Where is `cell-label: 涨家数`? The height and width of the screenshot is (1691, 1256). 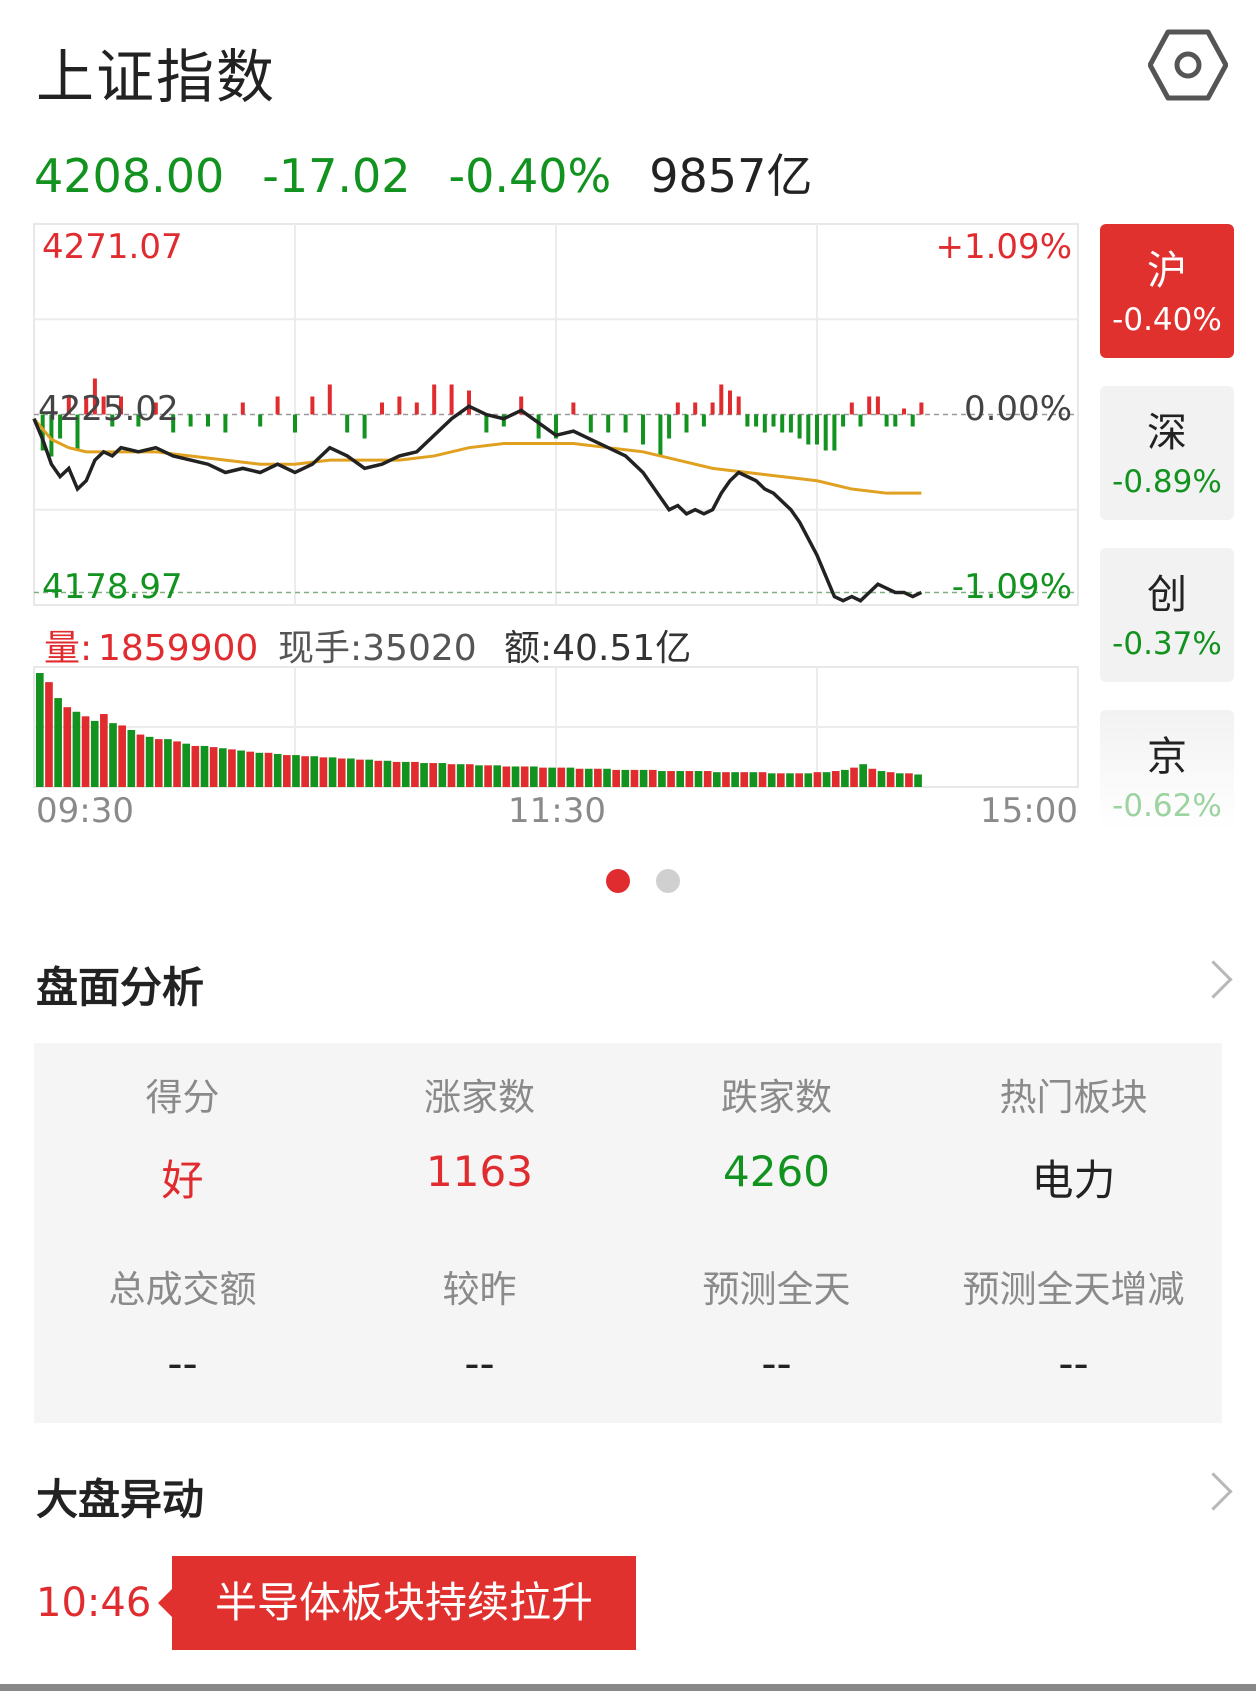
cell-label: 涨家数 is located at coordinates (479, 1097).